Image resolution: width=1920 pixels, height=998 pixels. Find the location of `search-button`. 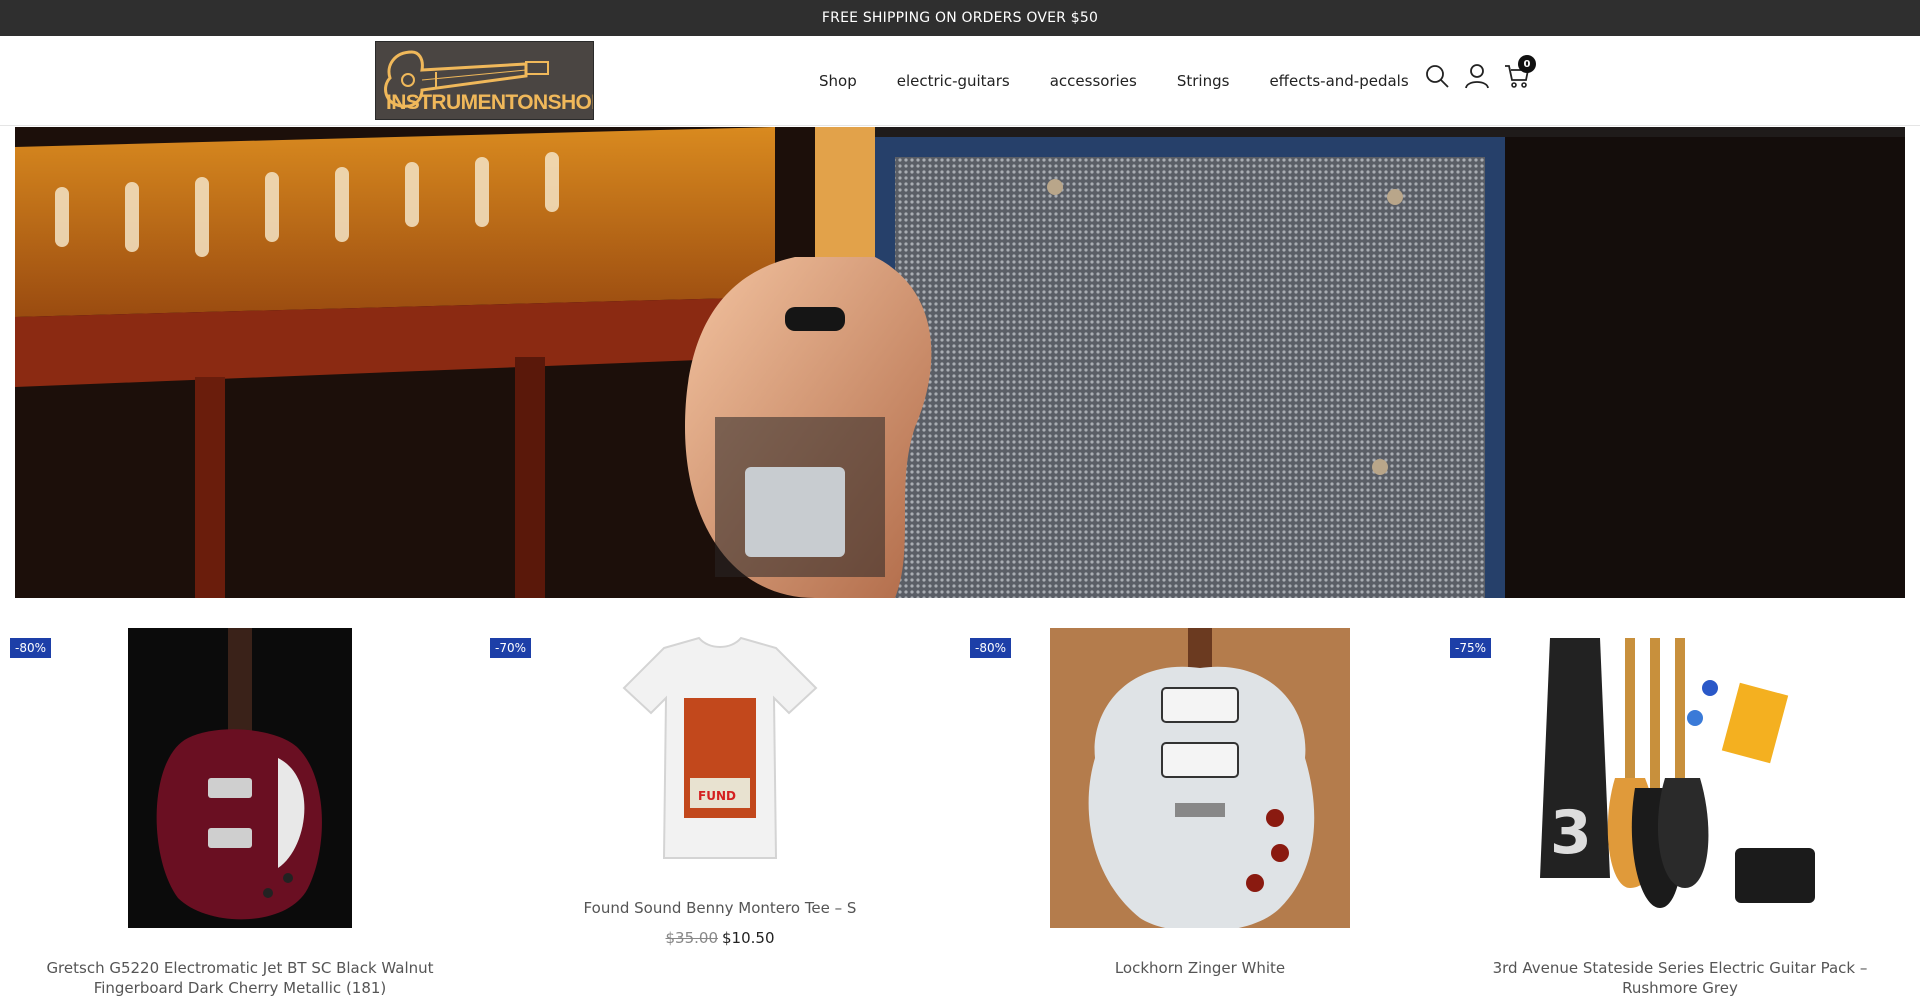

search-button is located at coordinates (1437, 76).